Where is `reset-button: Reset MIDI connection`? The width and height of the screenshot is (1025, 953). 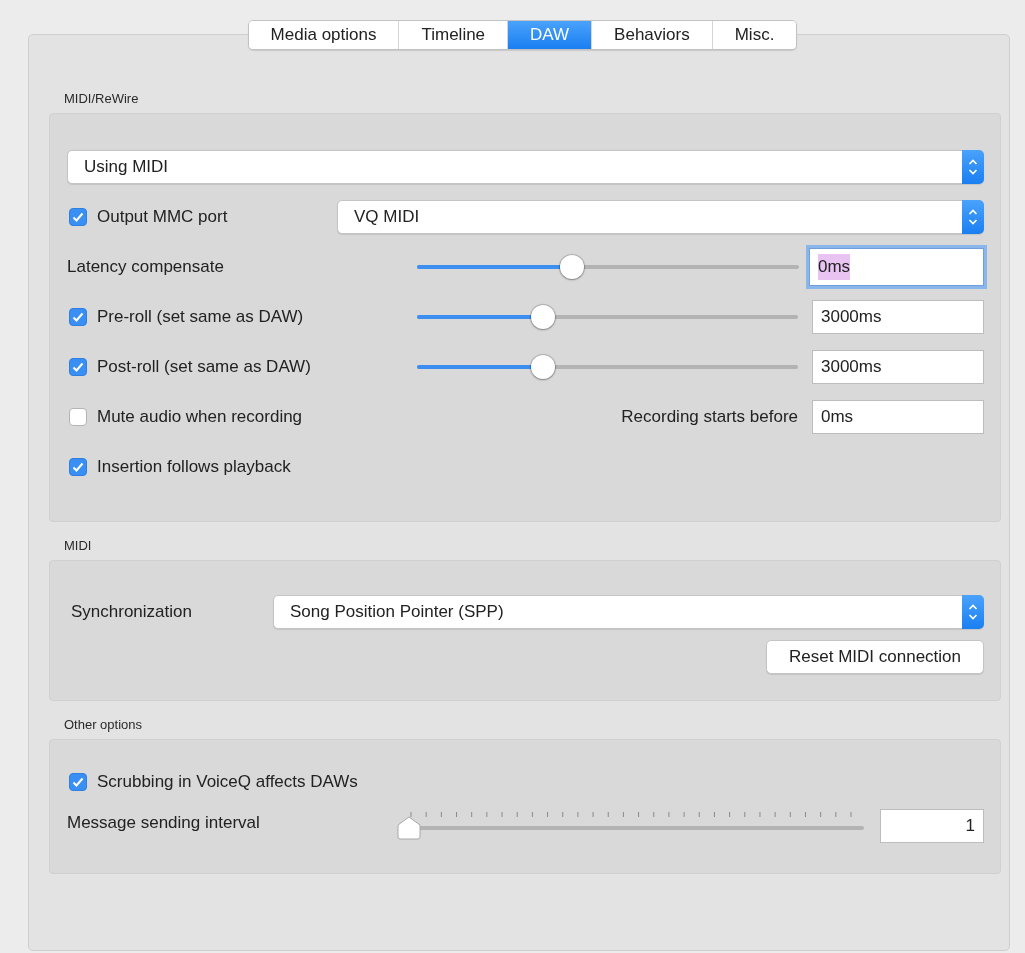
reset-button: Reset MIDI connection is located at coordinates (875, 657).